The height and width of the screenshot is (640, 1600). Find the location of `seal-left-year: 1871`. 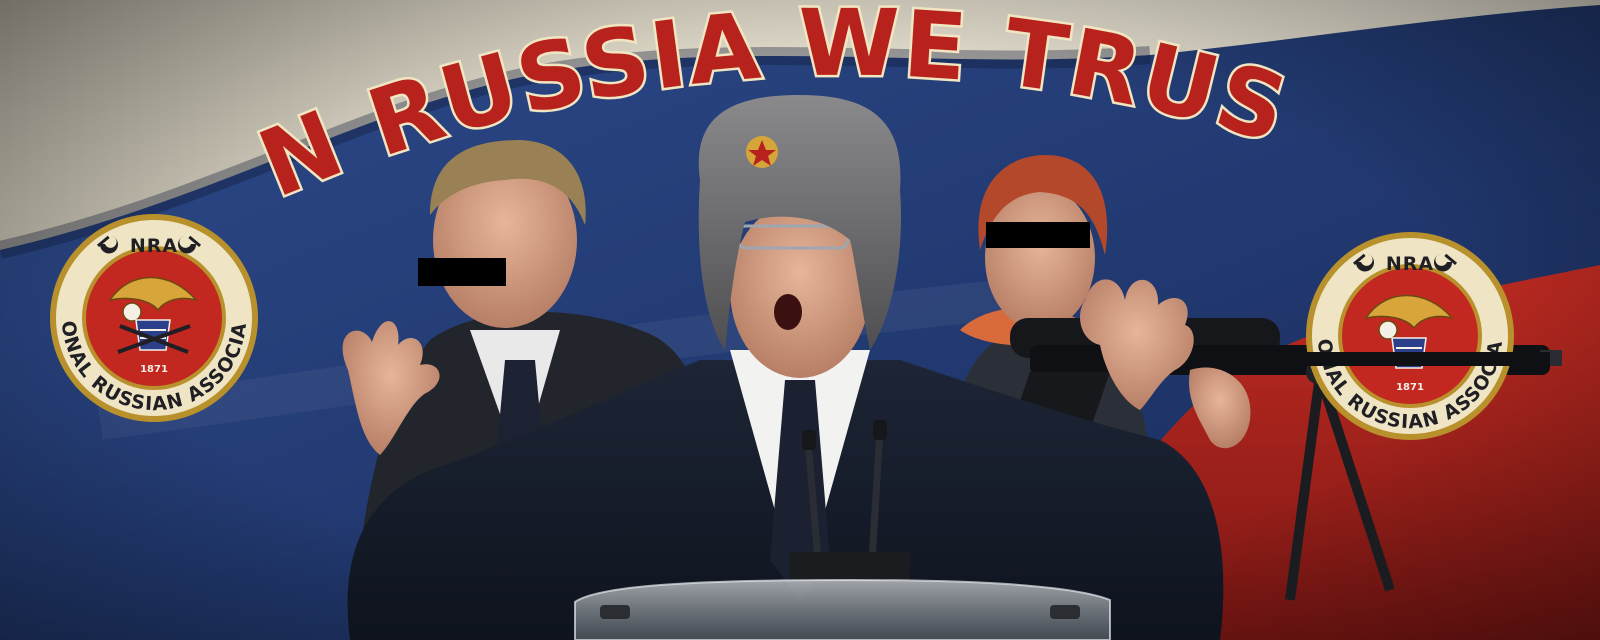

seal-left-year: 1871 is located at coordinates (154, 369).